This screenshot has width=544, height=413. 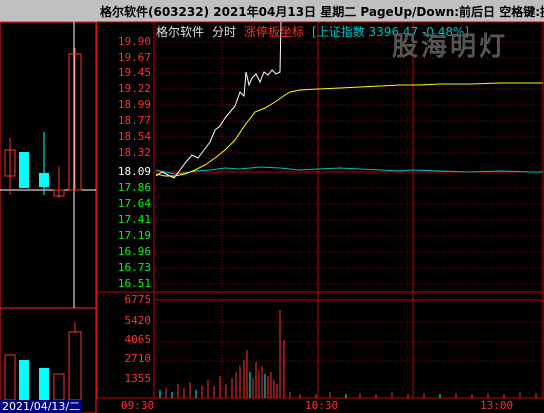 I want to click on price-axis-label: 19.45, so click(x=134, y=72).